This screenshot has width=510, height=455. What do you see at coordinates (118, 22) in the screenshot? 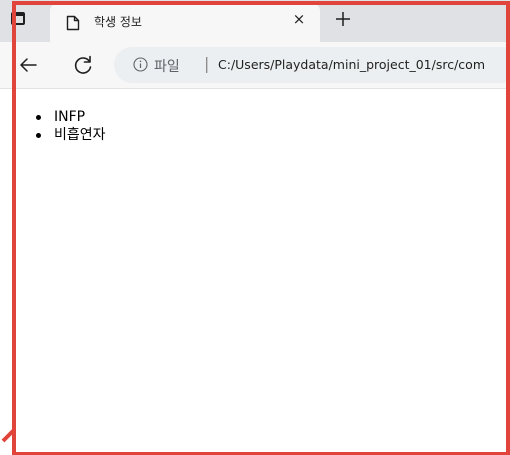
I see `tab-title: 학생 정보` at bounding box center [118, 22].